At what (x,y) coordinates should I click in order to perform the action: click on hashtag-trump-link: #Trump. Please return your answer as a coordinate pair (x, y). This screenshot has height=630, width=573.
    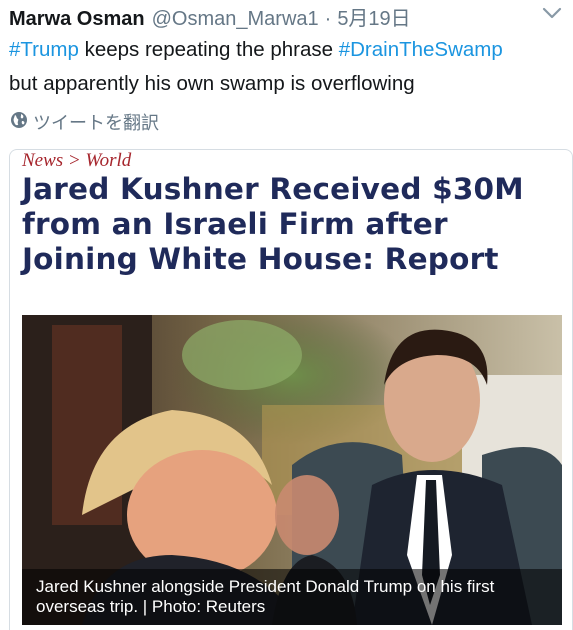
    Looking at the image, I should click on (44, 49).